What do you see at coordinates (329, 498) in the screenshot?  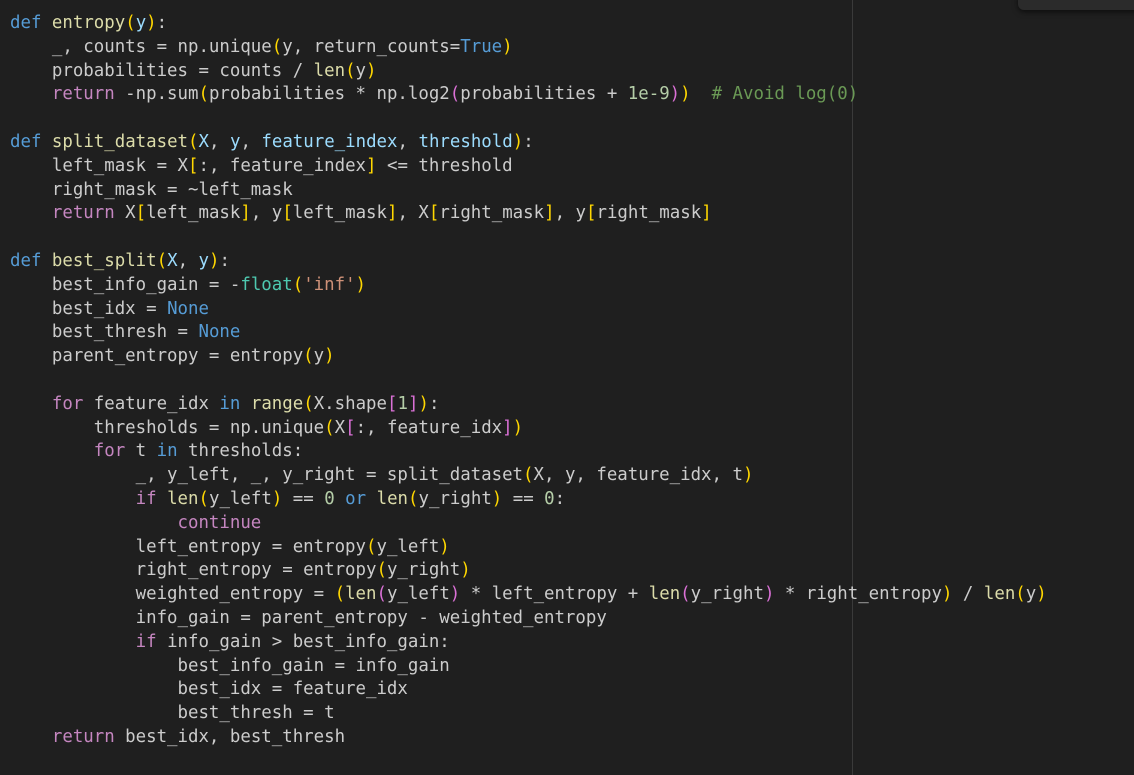 I see `code-token: 0` at bounding box center [329, 498].